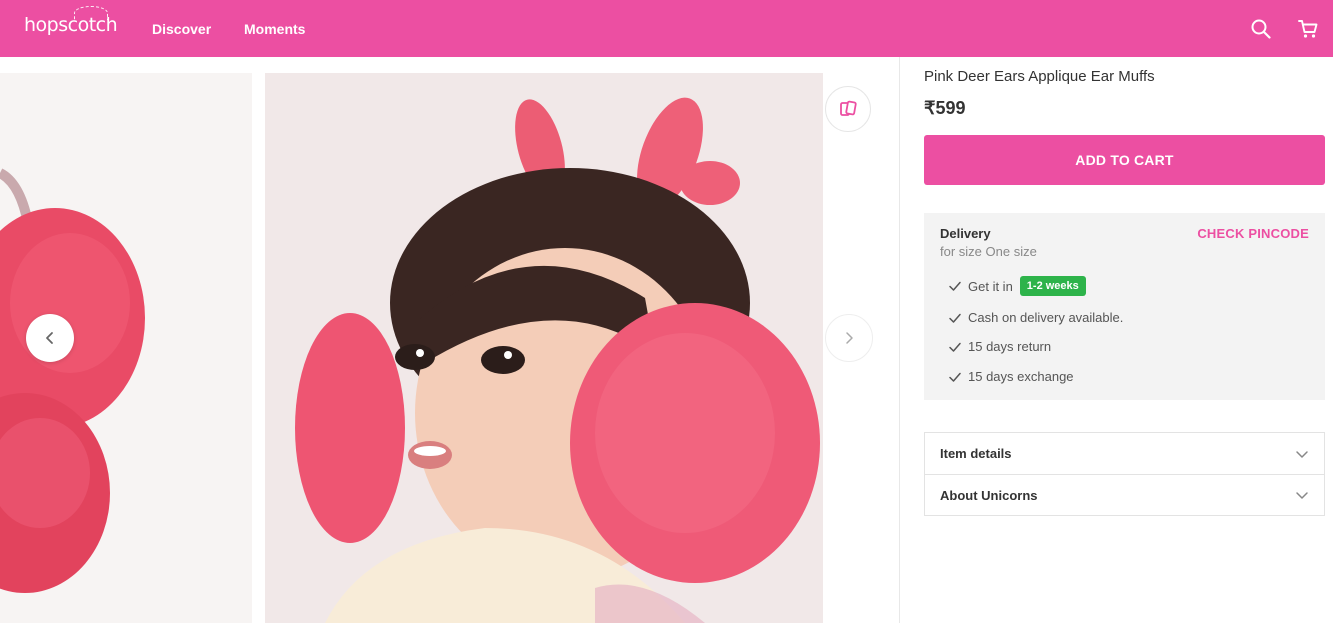  Describe the element at coordinates (976, 453) in the screenshot. I see `accordion-label: Item details` at that location.